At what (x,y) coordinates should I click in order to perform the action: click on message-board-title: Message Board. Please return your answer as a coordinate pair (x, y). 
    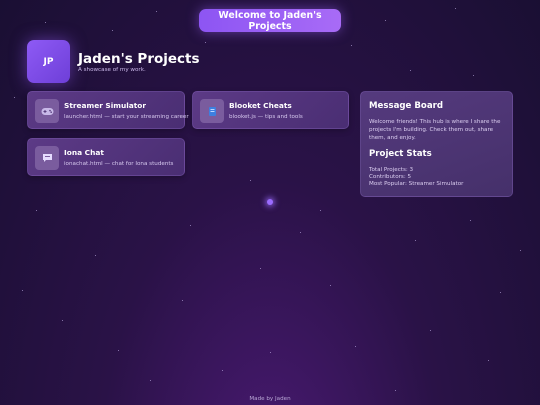
    Looking at the image, I should click on (406, 106).